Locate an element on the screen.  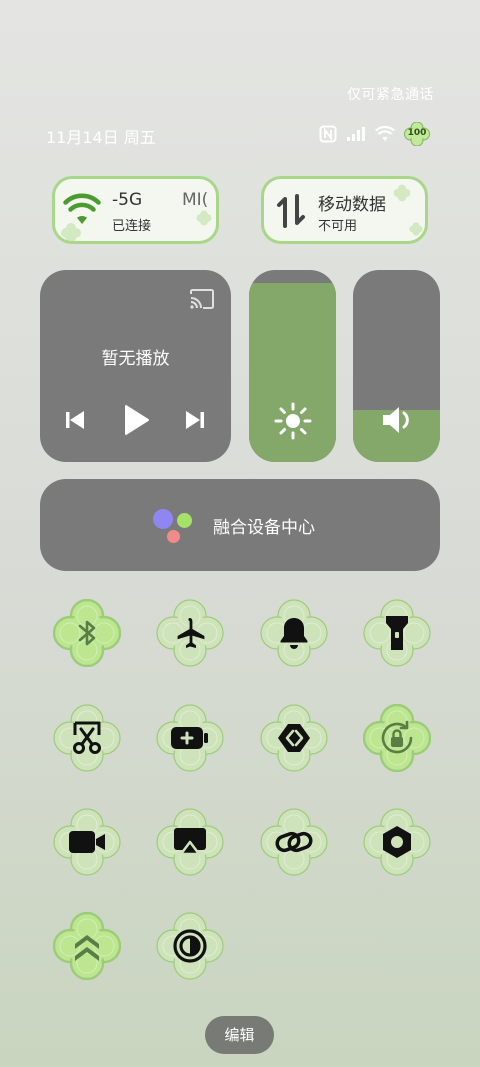
wifi-network-name: -5G is located at coordinates (127, 200).